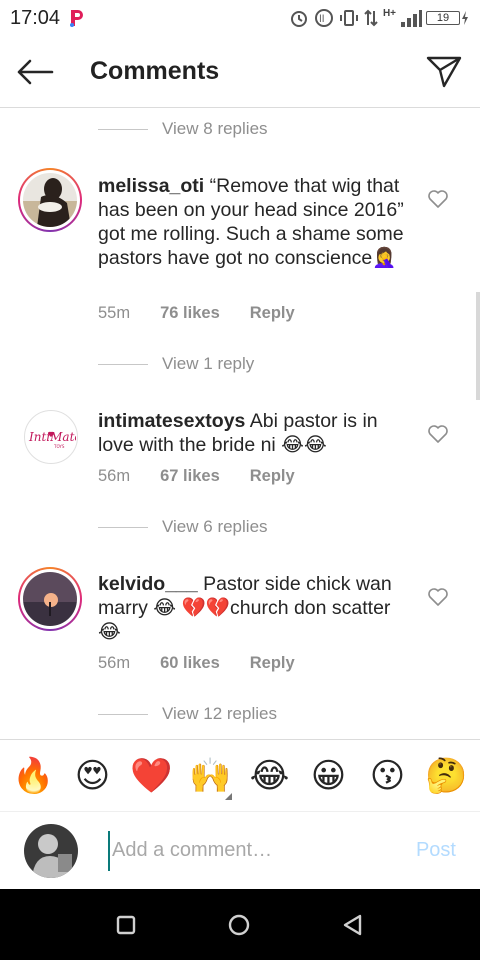 This screenshot has height=960, width=480. I want to click on avatar: IntiMate TOYS, so click(51, 437).